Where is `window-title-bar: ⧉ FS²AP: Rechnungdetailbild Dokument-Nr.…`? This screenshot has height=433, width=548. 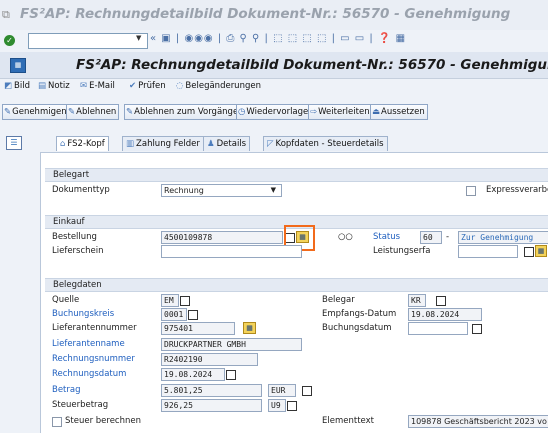 window-title-bar: ⧉ FS²AP: Rechnungdetailbild Dokument-Nr.… is located at coordinates (274, 15).